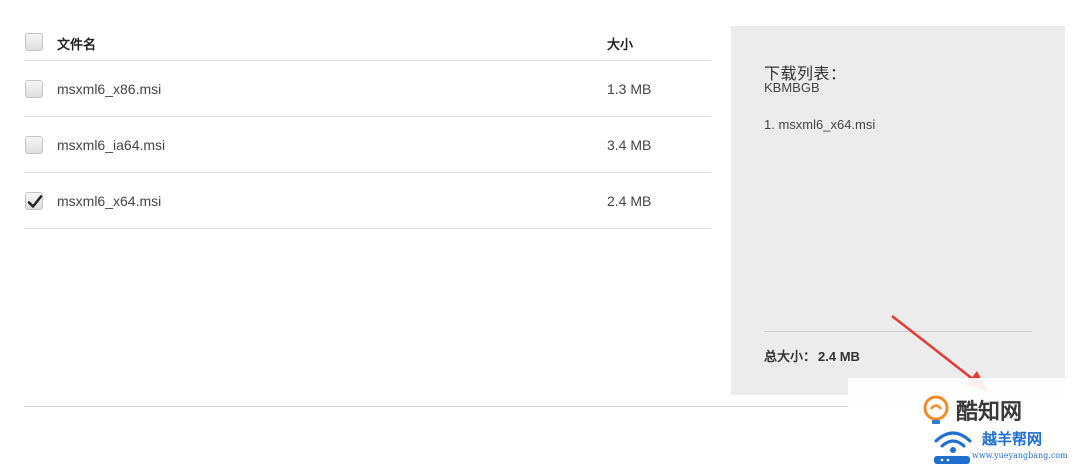  What do you see at coordinates (936, 409) in the screenshot?
I see `lightbulb-icon` at bounding box center [936, 409].